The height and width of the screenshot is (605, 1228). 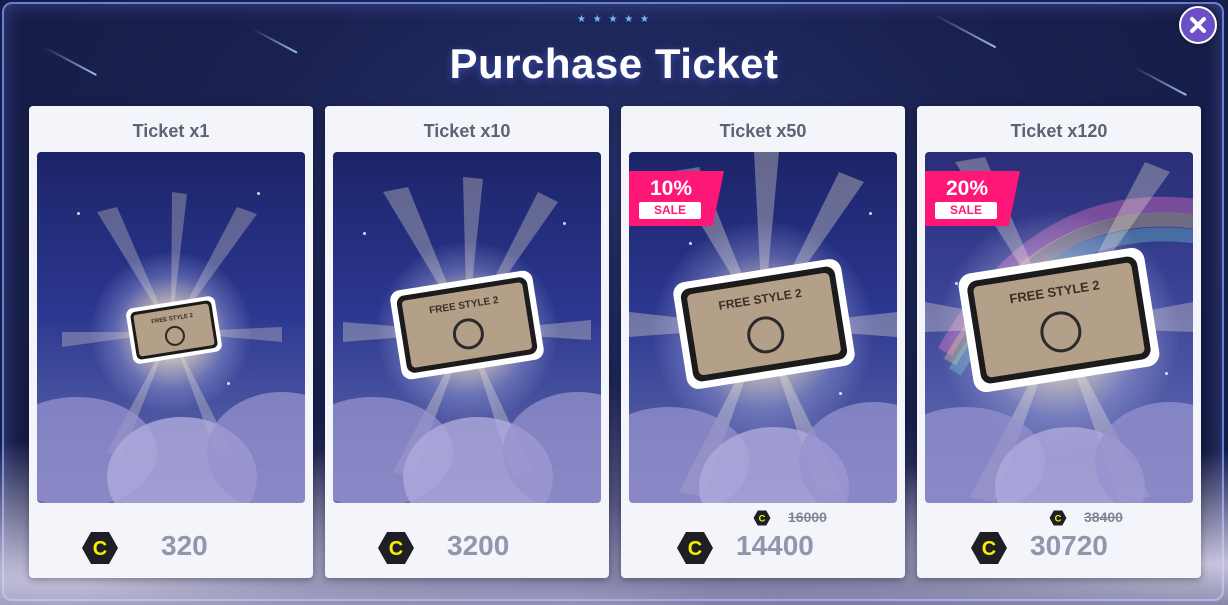 I want to click on old-price-value: 16000, so click(x=807, y=517).